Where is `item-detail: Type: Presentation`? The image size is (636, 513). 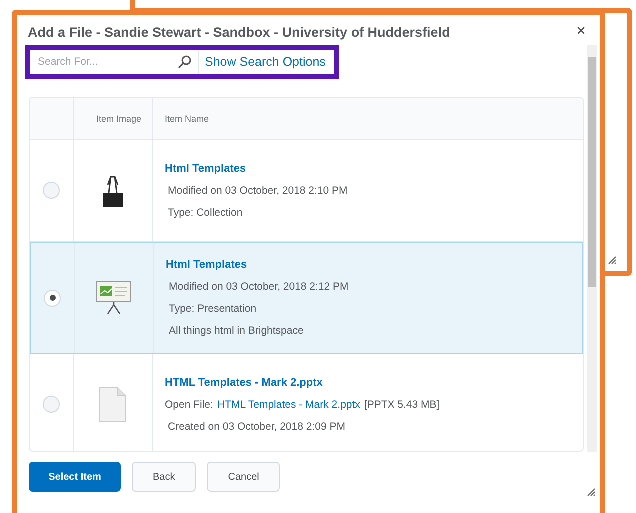
item-detail: Type: Presentation is located at coordinates (213, 309).